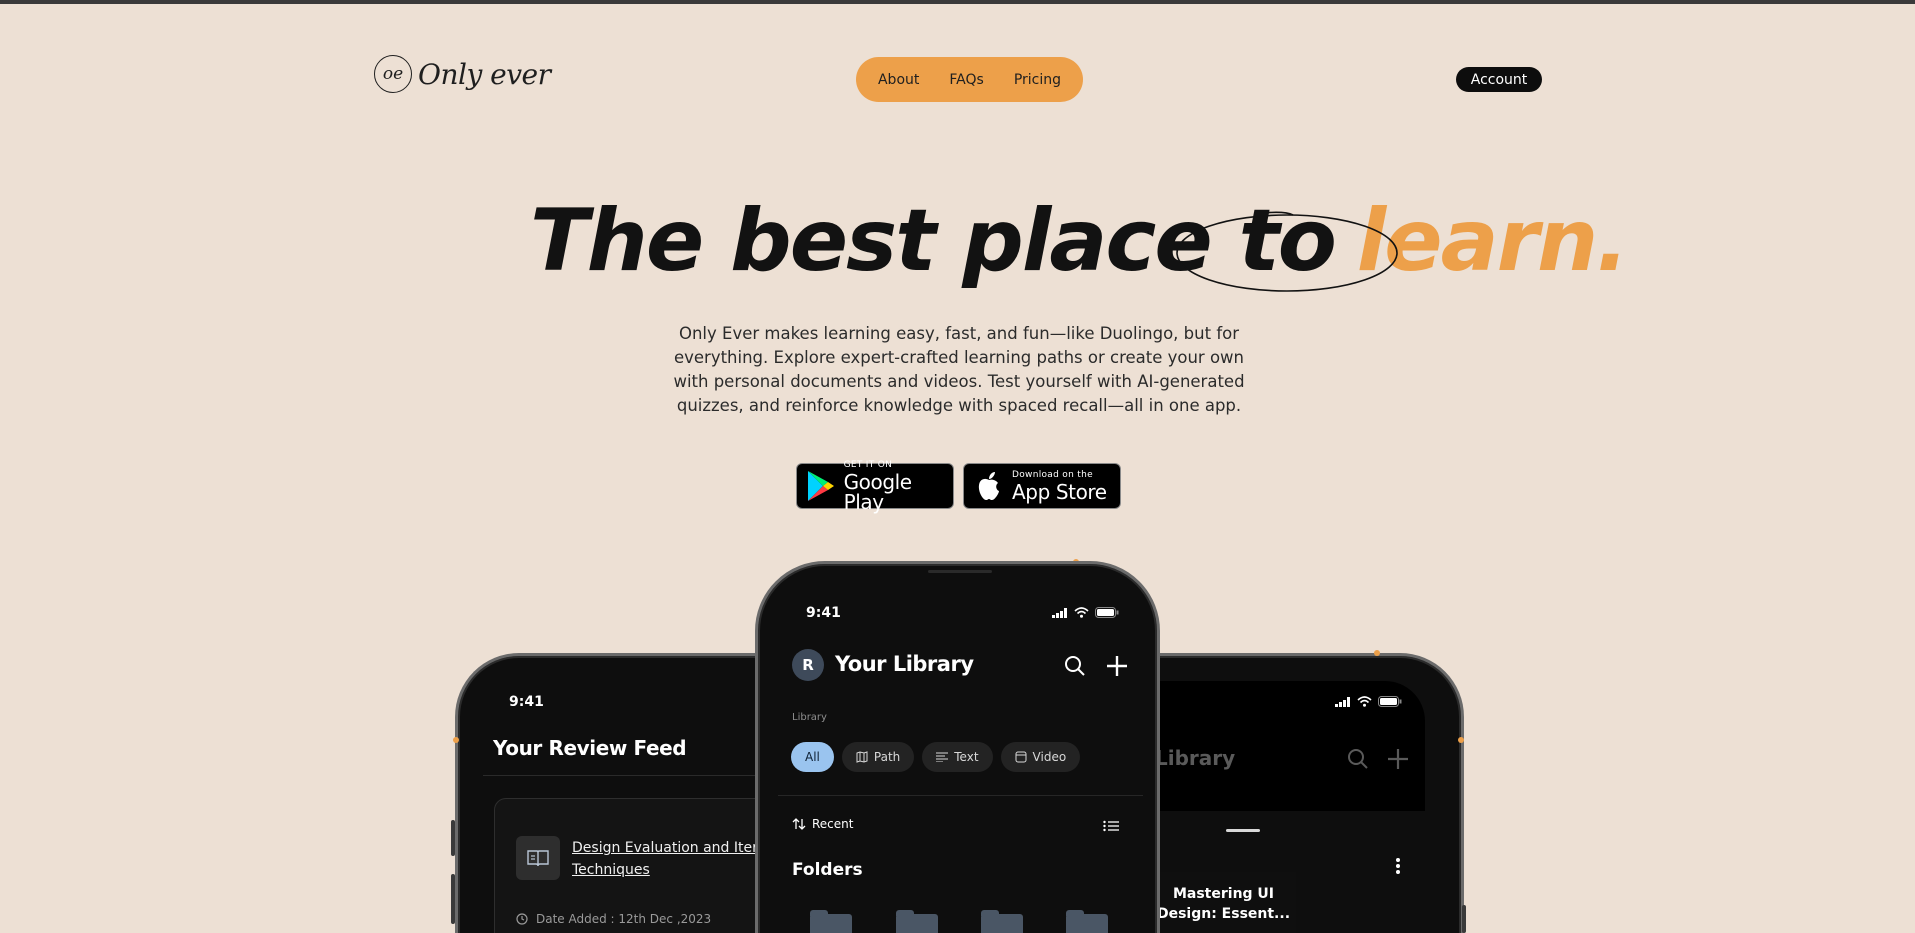 Image resolution: width=1915 pixels, height=933 pixels. I want to click on avatar: R, so click(808, 665).